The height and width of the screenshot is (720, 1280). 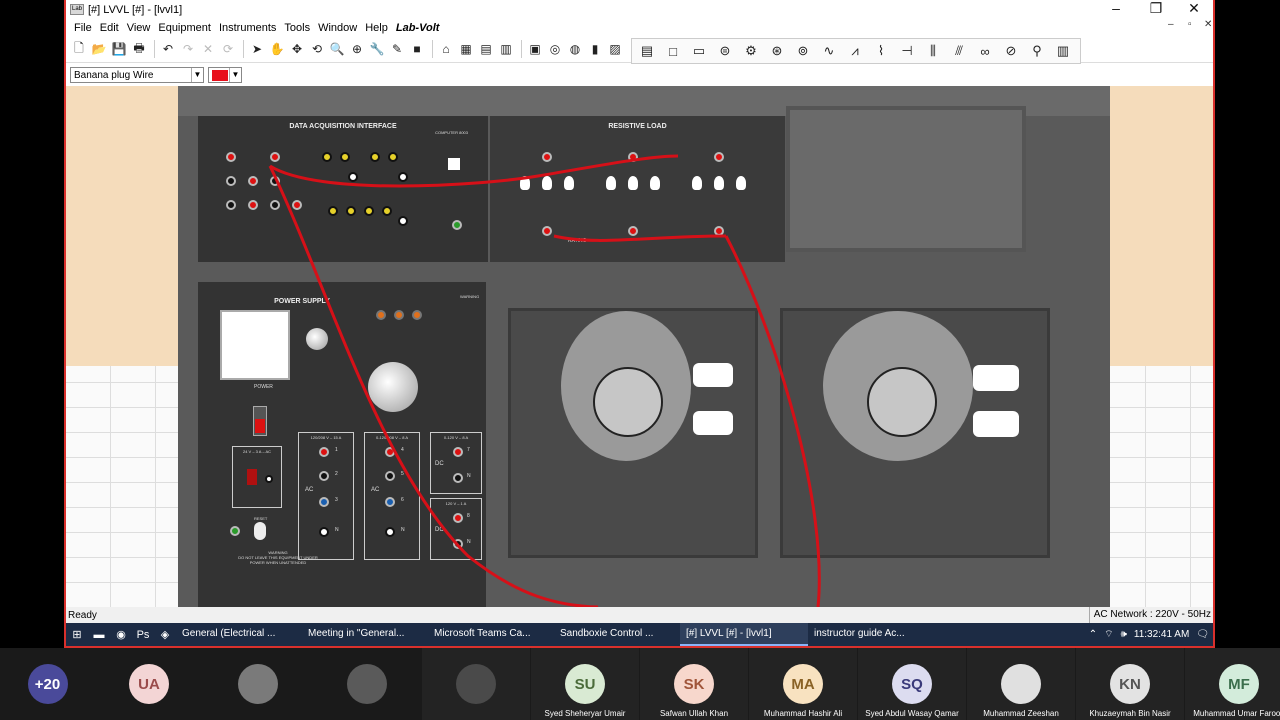 What do you see at coordinates (165, 635) in the screenshot?
I see `app-icon: ◈` at bounding box center [165, 635].